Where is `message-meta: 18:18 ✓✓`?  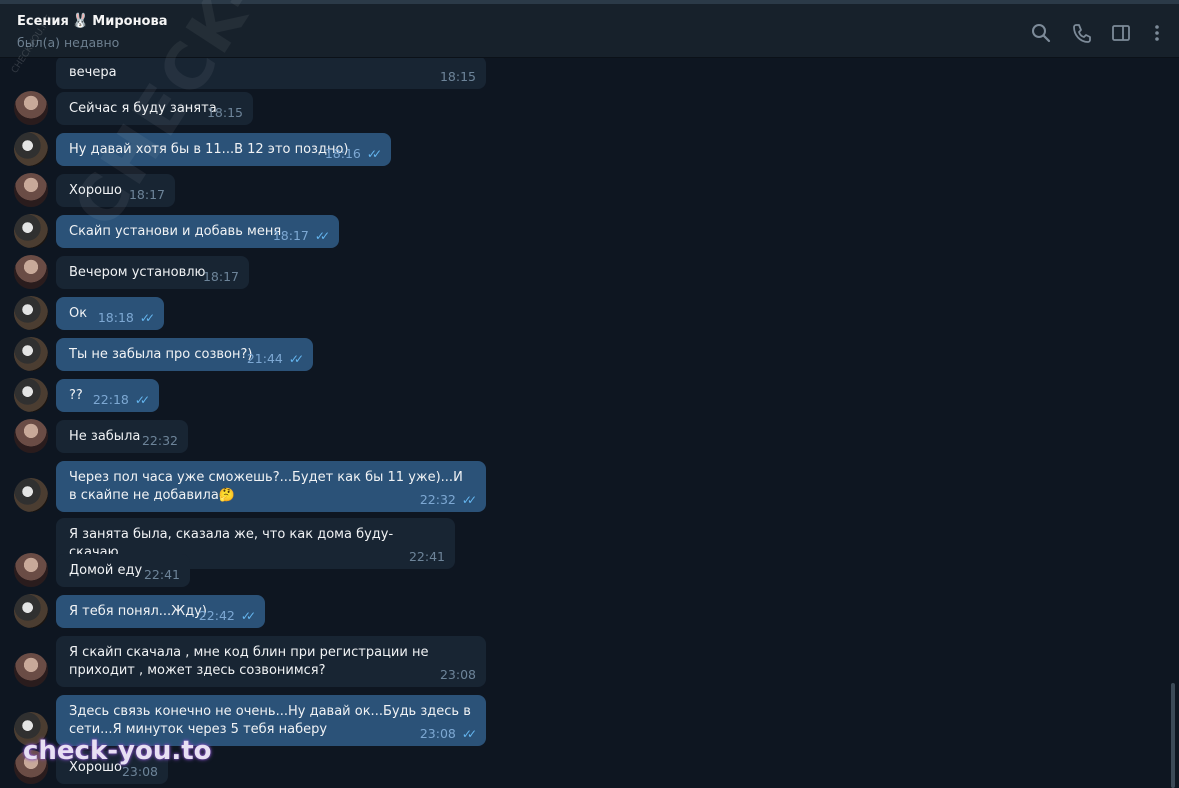
message-meta: 18:18 ✓✓ is located at coordinates (126, 318).